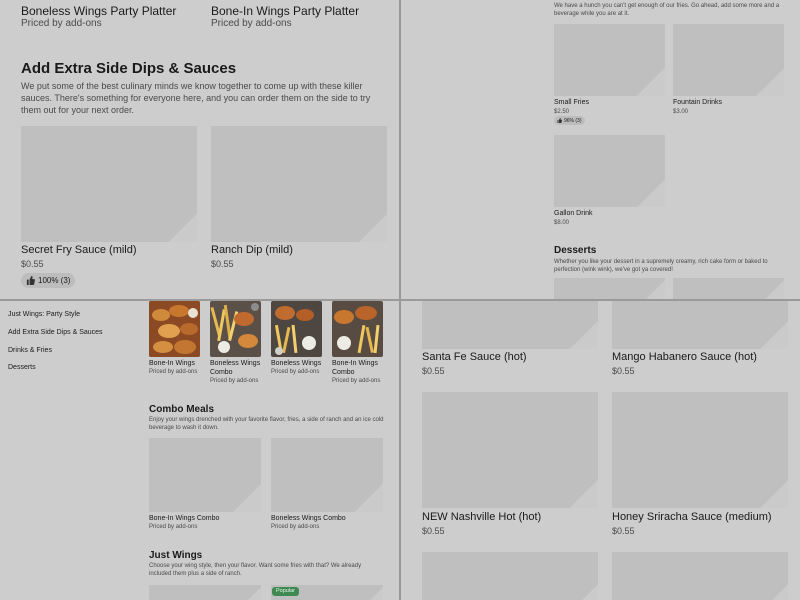 The image size is (800, 600). Describe the element at coordinates (562, 223) in the screenshot. I see `item-price: $8.00` at that location.